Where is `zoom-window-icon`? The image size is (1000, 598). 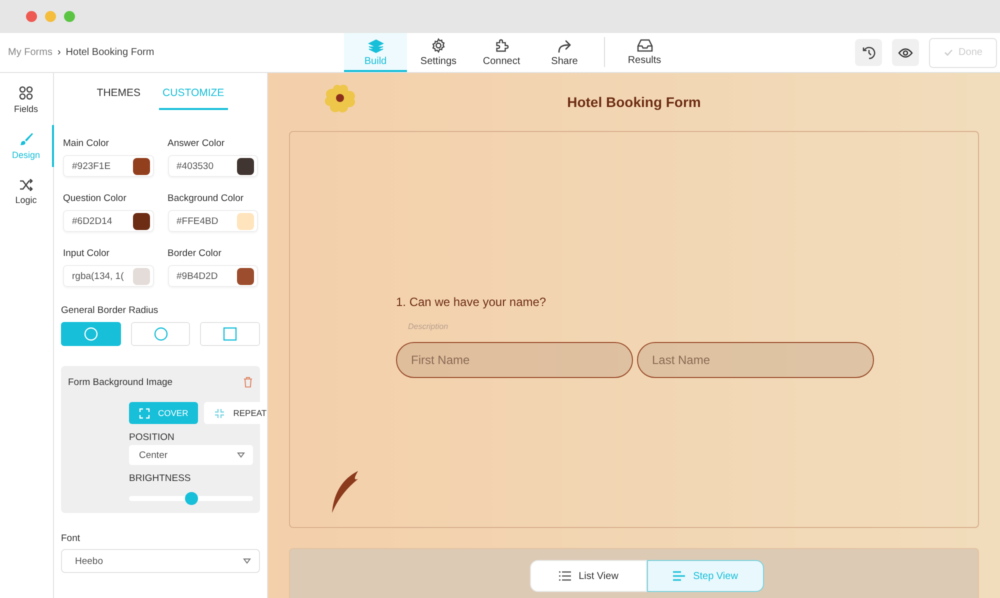 zoom-window-icon is located at coordinates (69, 16).